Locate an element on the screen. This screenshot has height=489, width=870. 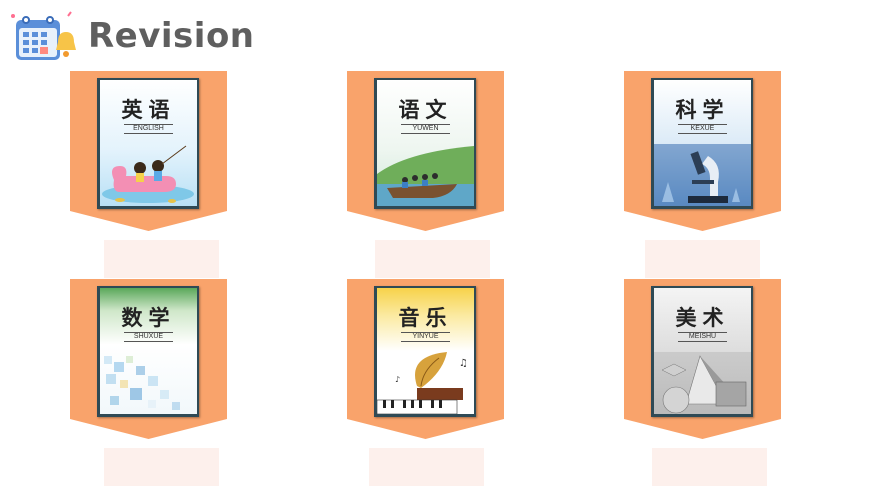
header: Revision is located at coordinates (156, 34).